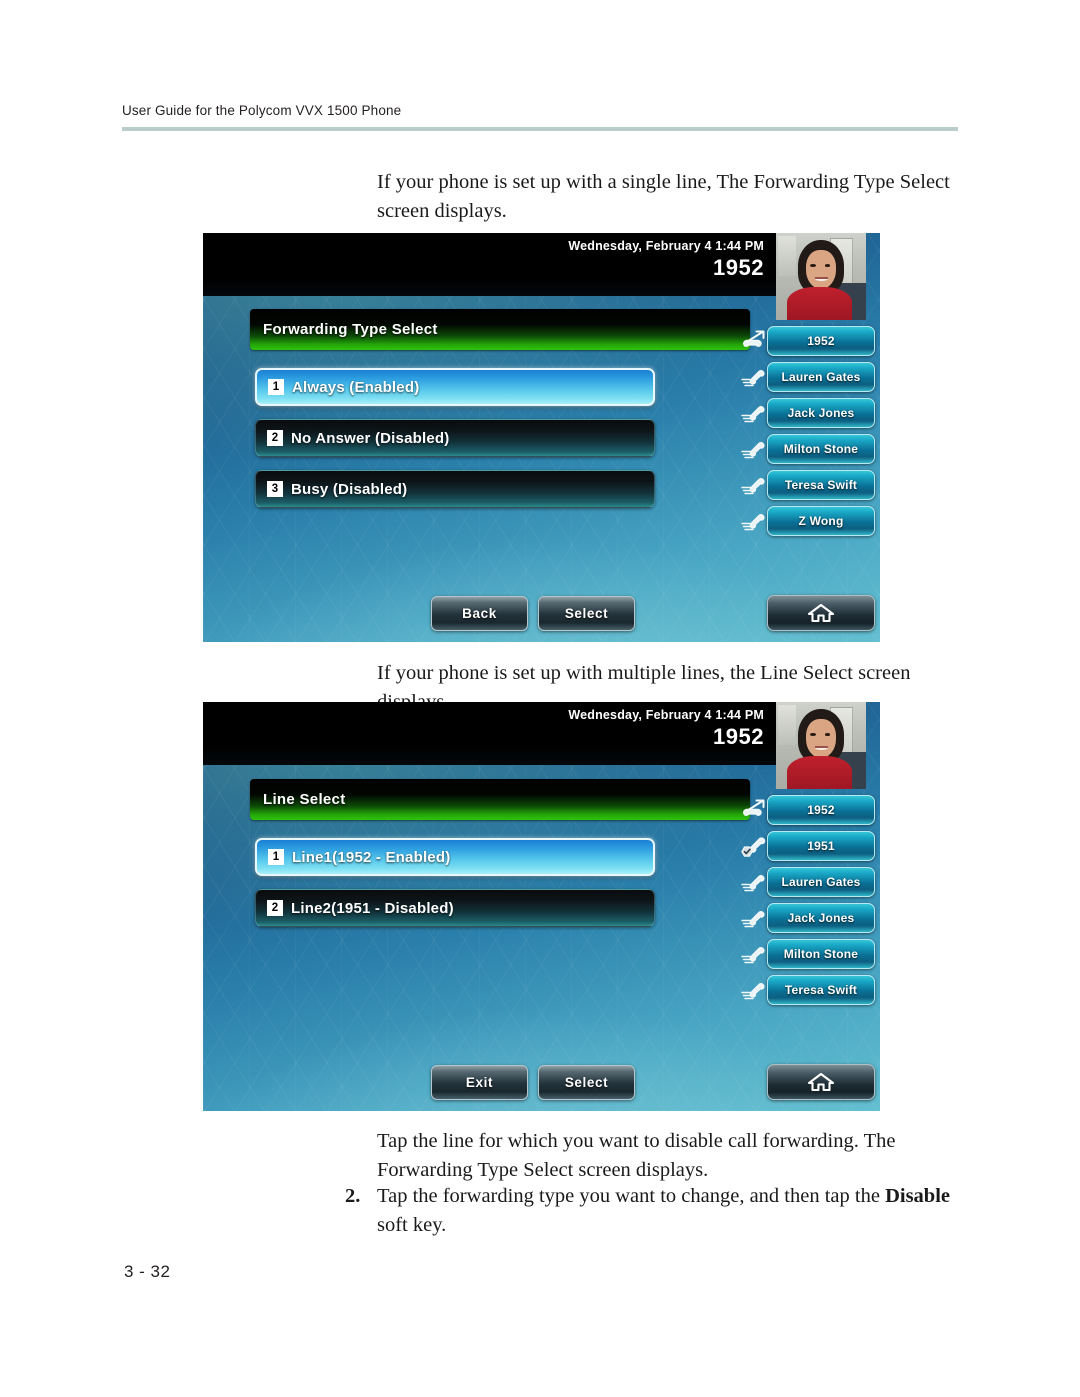 The height and width of the screenshot is (1397, 1080). What do you see at coordinates (479, 1082) in the screenshot?
I see `soft-key-exit: Exit` at bounding box center [479, 1082].